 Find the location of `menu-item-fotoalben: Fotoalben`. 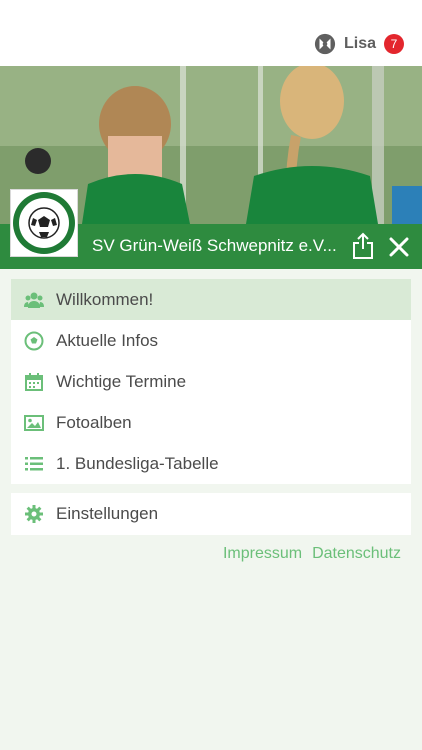

menu-item-fotoalben: Fotoalben is located at coordinates (211, 422).